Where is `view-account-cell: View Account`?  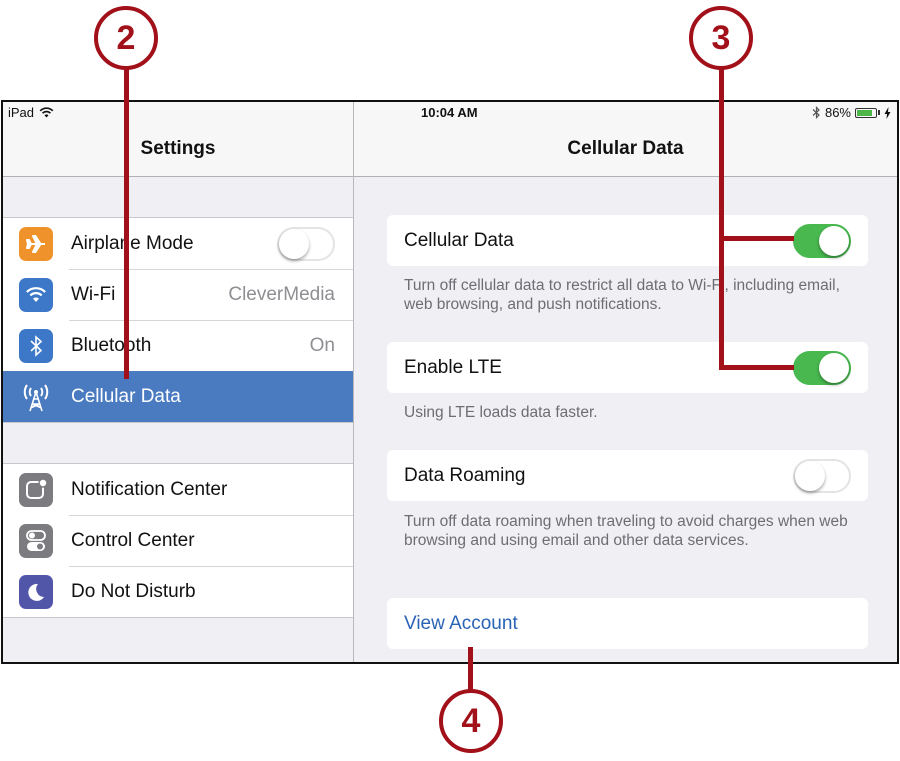 view-account-cell: View Account is located at coordinates (627, 623).